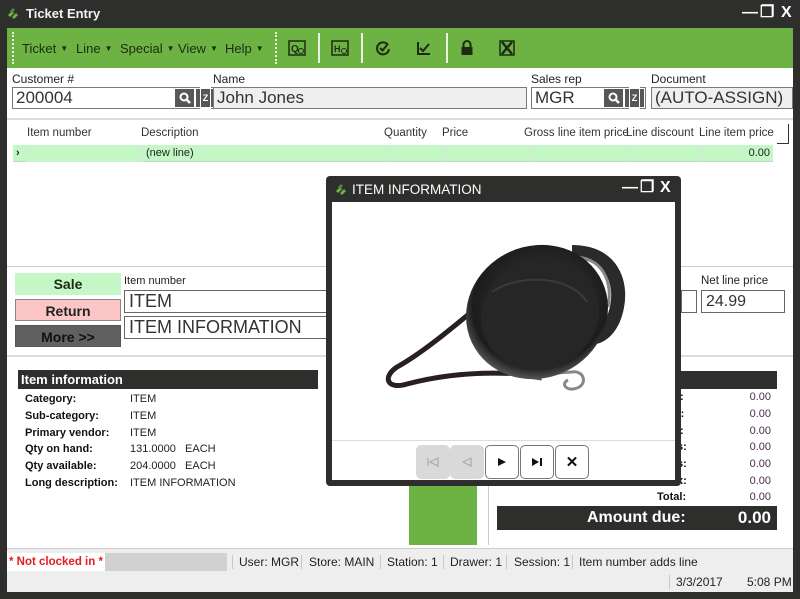 The image size is (800, 599). I want to click on dialog-close-button: X, so click(665, 188).